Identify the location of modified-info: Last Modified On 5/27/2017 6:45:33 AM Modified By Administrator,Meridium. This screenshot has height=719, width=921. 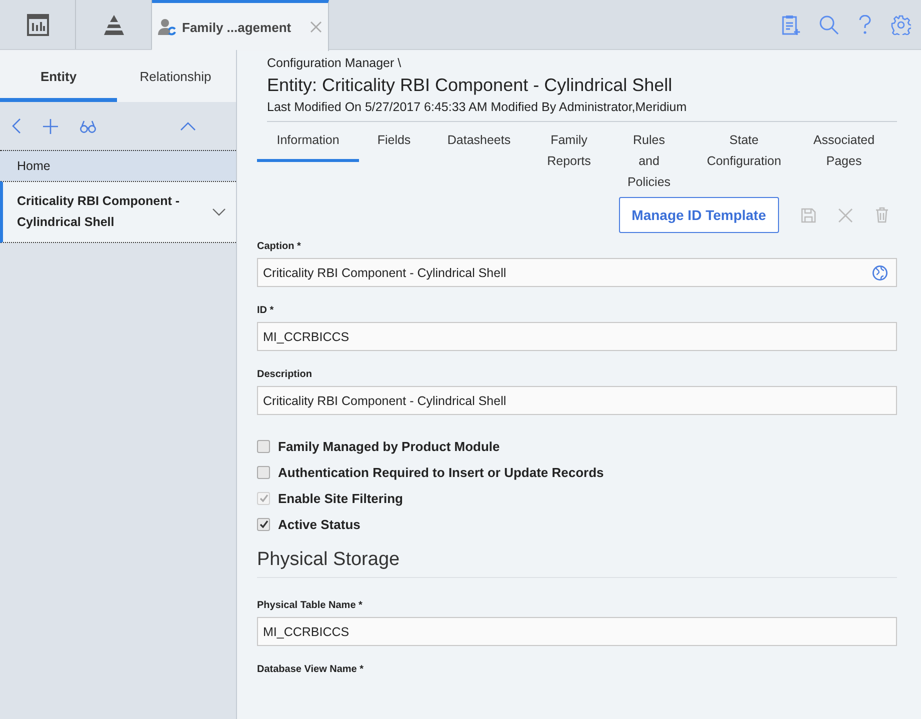
(582, 111).